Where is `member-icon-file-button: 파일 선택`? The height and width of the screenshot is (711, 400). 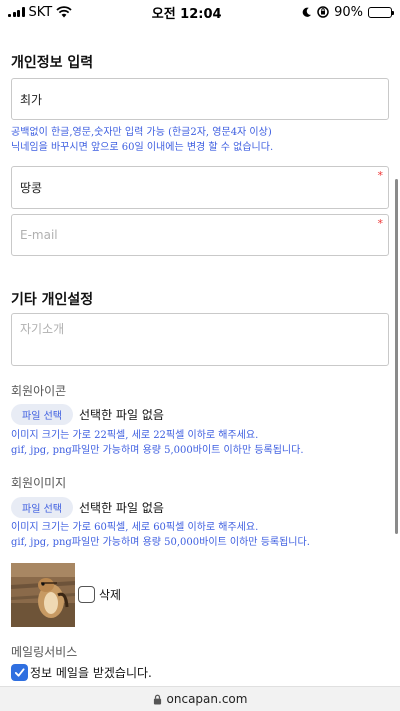 member-icon-file-button: 파일 선택 is located at coordinates (42, 414).